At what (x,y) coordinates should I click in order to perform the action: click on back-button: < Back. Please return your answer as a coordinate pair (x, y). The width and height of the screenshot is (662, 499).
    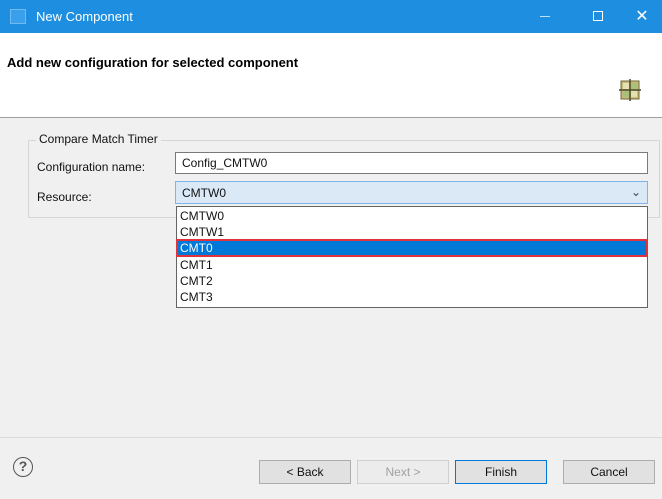
    Looking at the image, I should click on (305, 472).